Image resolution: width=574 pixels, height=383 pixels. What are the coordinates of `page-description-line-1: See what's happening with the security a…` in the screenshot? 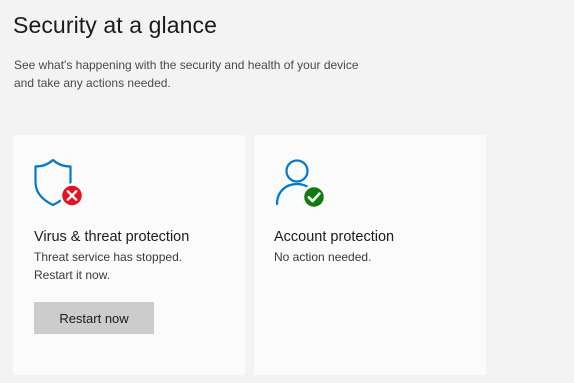 It's located at (186, 65).